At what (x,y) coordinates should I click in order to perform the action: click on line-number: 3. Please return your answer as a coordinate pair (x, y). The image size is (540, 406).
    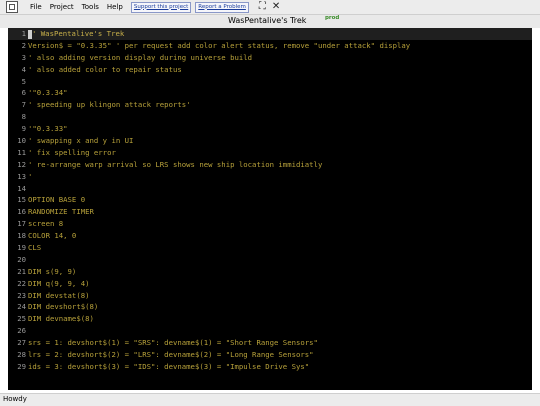
    Looking at the image, I should click on (23, 57).